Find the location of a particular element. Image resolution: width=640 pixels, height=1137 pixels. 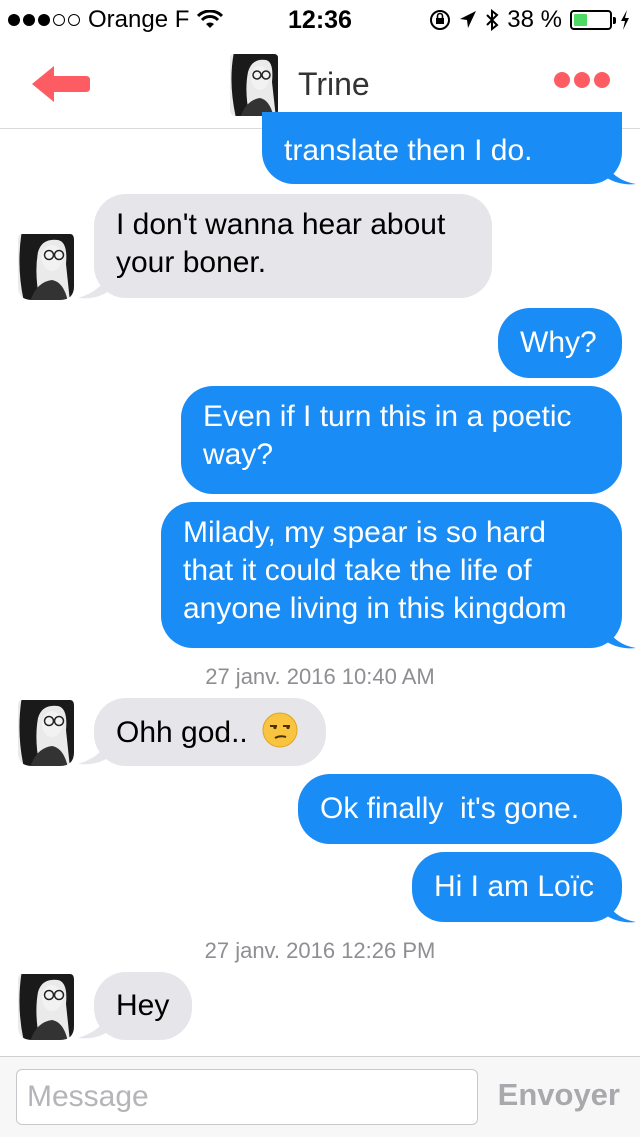

message-text: Hey is located at coordinates (143, 1005).